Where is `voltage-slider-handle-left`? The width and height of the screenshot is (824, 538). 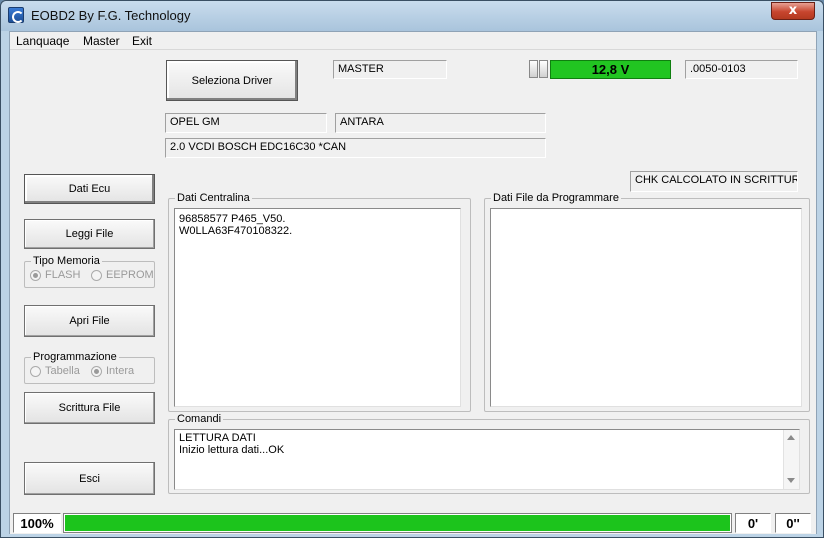 voltage-slider-handle-left is located at coordinates (533, 69).